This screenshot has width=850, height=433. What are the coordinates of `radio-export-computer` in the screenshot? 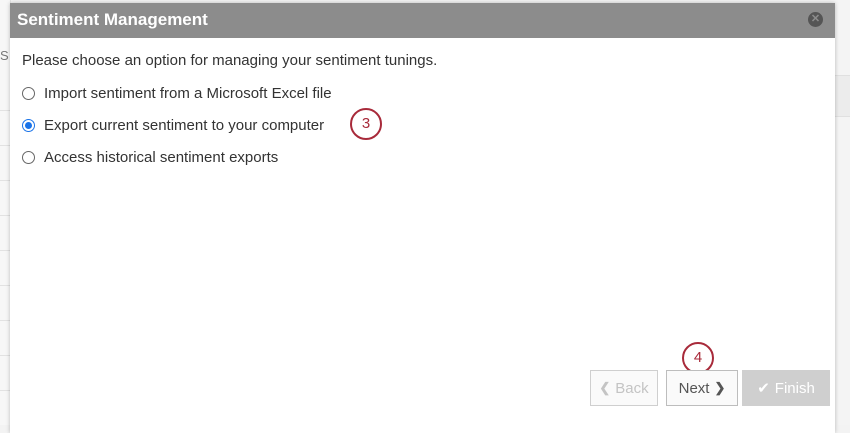 It's located at (28, 125).